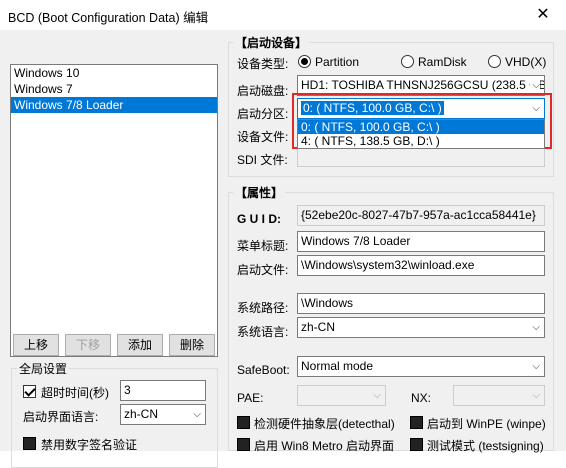 This screenshot has width=566, height=468. I want to click on safeboot-value: Normal mode, so click(337, 366).